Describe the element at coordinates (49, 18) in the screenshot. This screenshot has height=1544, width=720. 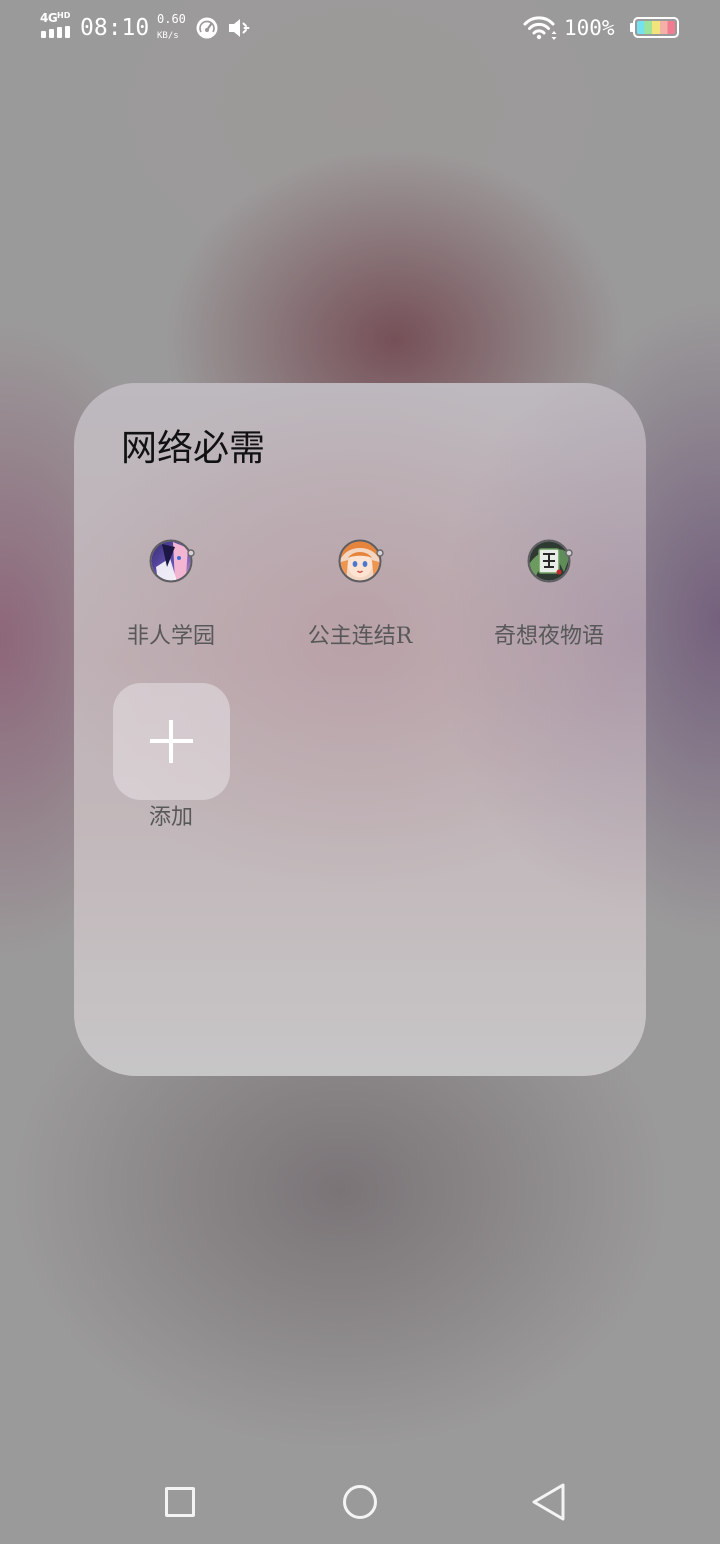
I see `network-type: 4G` at that location.